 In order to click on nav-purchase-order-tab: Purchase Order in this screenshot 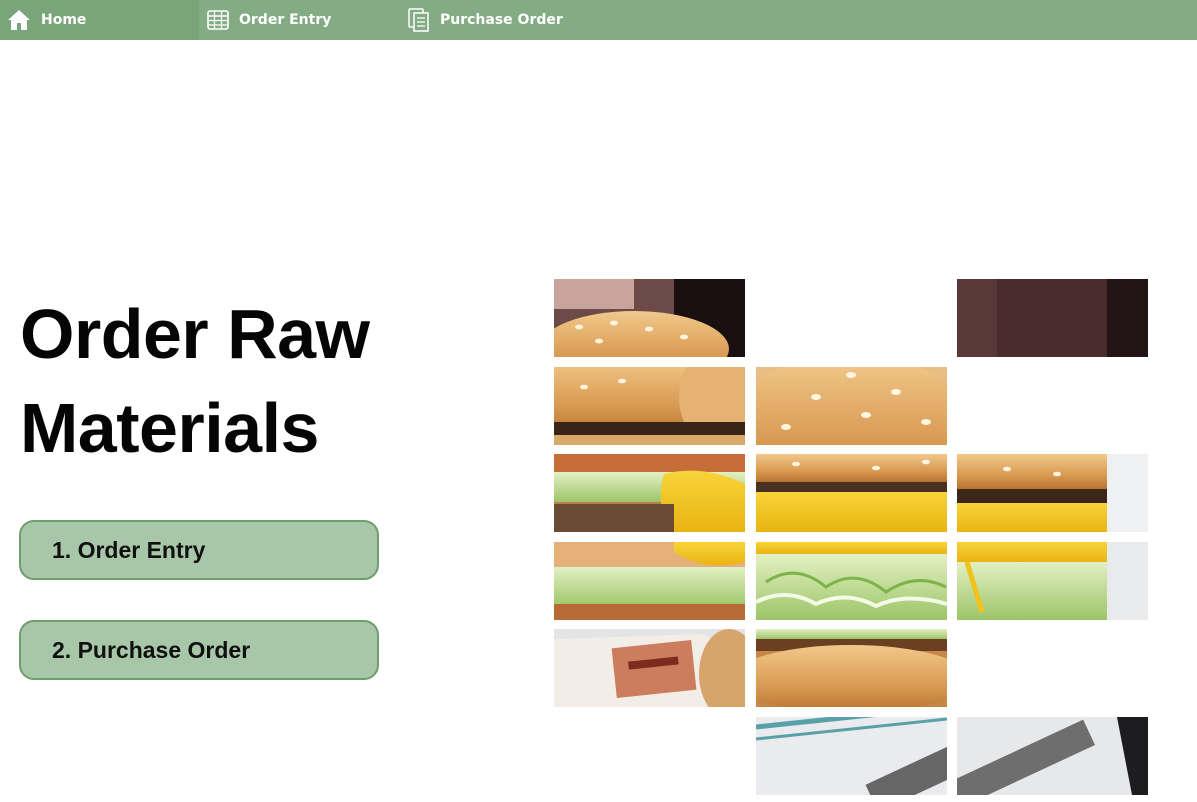, I will do `click(499, 20)`.